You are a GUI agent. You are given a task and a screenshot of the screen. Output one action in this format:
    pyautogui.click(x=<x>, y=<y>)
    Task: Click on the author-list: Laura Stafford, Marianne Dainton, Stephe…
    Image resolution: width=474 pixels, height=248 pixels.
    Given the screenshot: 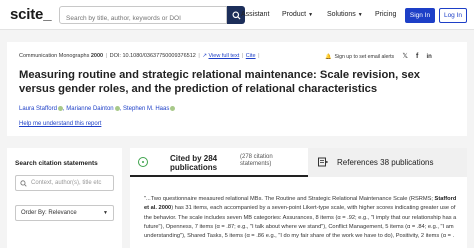 What is the action you would take?
    pyautogui.click(x=97, y=109)
    